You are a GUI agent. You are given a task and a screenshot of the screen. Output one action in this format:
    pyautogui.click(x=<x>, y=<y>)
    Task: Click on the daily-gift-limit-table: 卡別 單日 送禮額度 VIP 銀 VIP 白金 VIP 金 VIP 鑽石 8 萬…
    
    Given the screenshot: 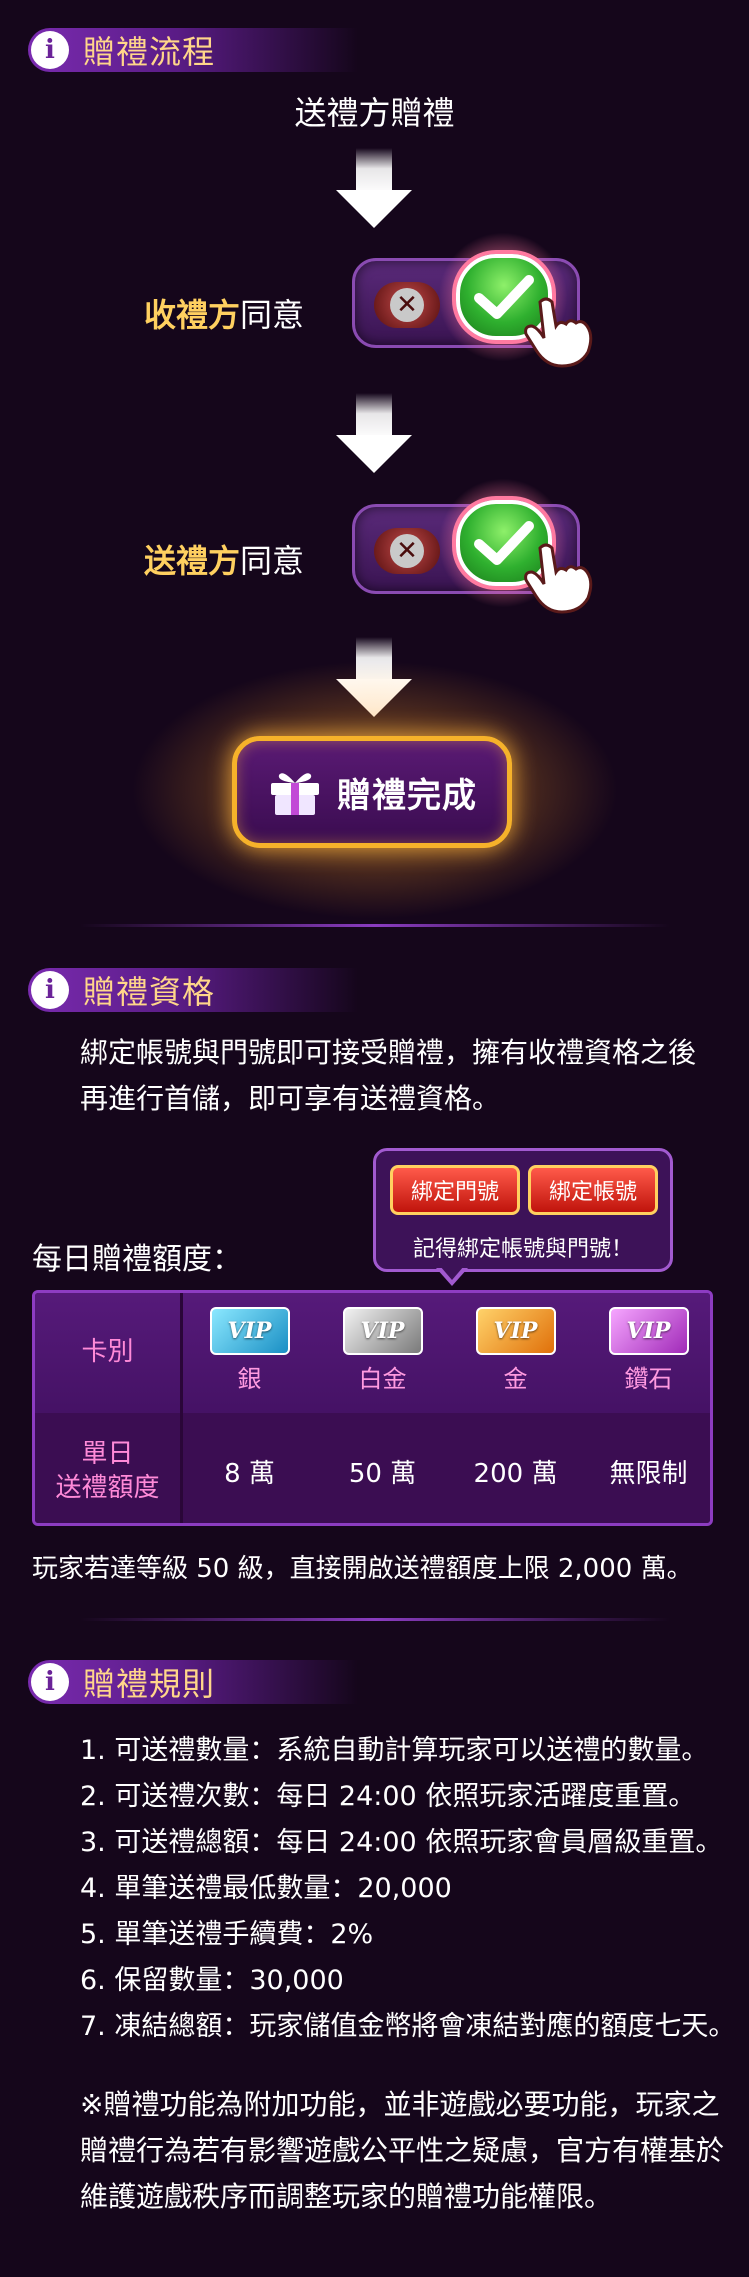 What is the action you would take?
    pyautogui.click(x=372, y=1408)
    